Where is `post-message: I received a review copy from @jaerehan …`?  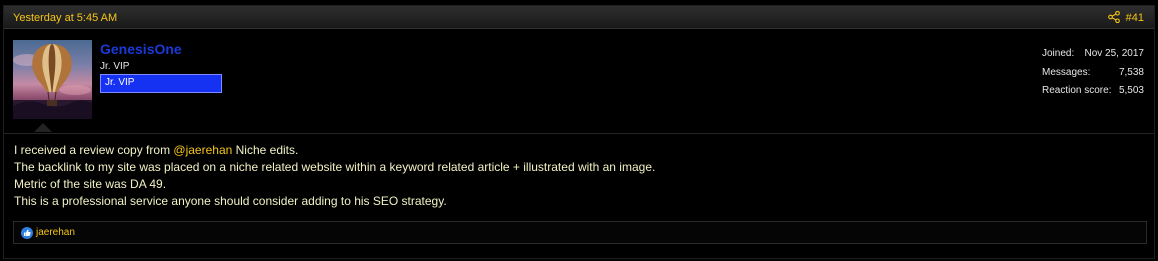 post-message: I received a review copy from @jaerehan … is located at coordinates (334, 176).